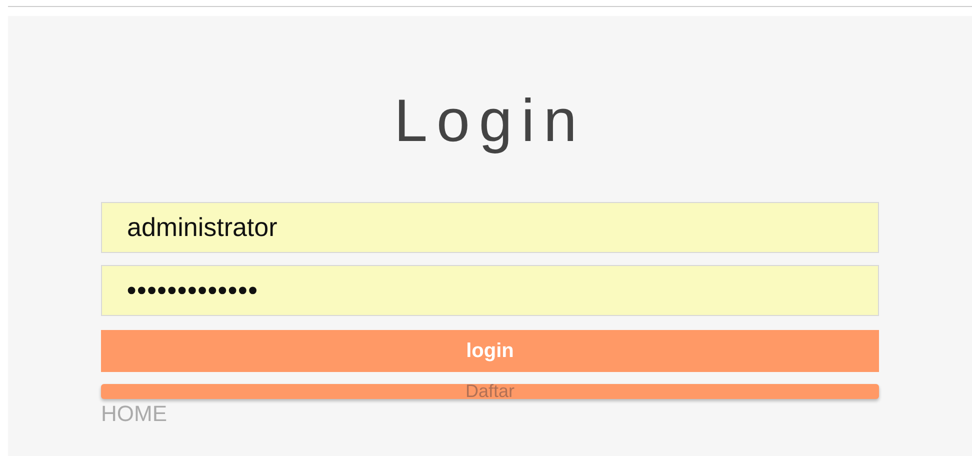 Image resolution: width=972 pixels, height=456 pixels. What do you see at coordinates (490, 227) in the screenshot?
I see `username-field: administrator` at bounding box center [490, 227].